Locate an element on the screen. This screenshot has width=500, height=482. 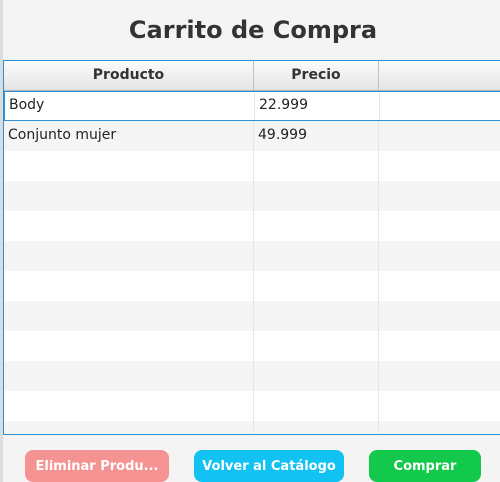
cell-producto: Conjunto mujer is located at coordinates (129, 136).